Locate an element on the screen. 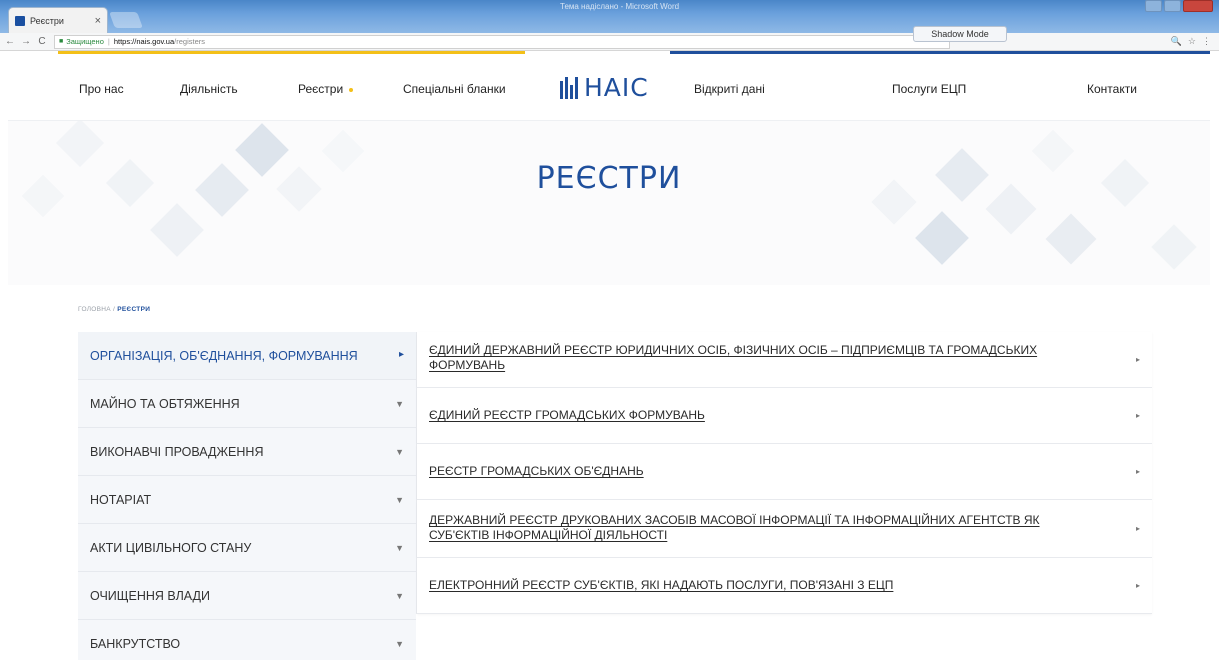 Image resolution: width=1219 pixels, height=660 pixels. secure-label: Защищено is located at coordinates (85, 41).